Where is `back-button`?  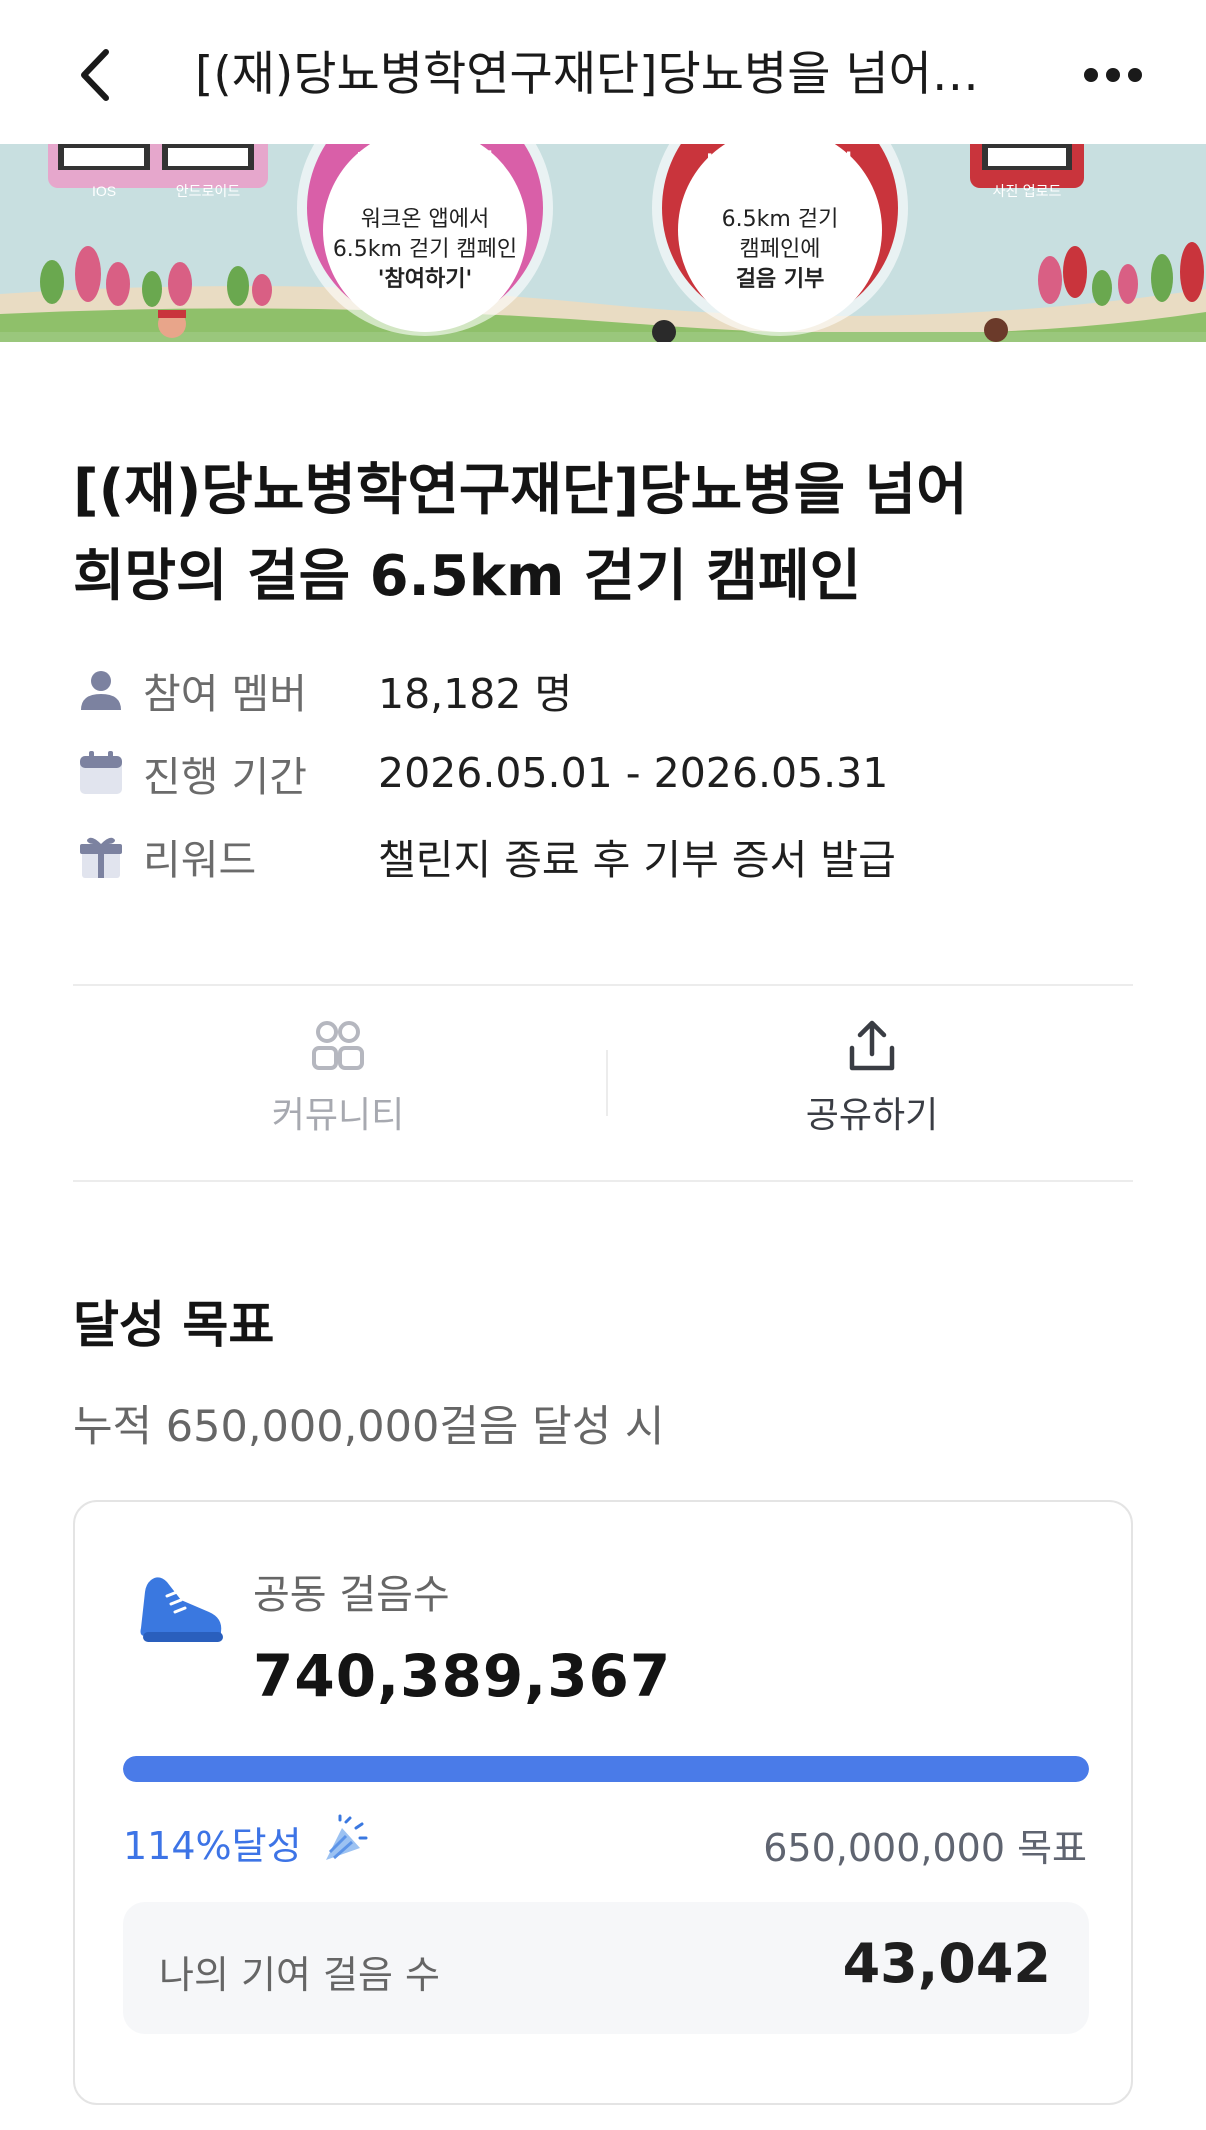
back-button is located at coordinates (94, 75).